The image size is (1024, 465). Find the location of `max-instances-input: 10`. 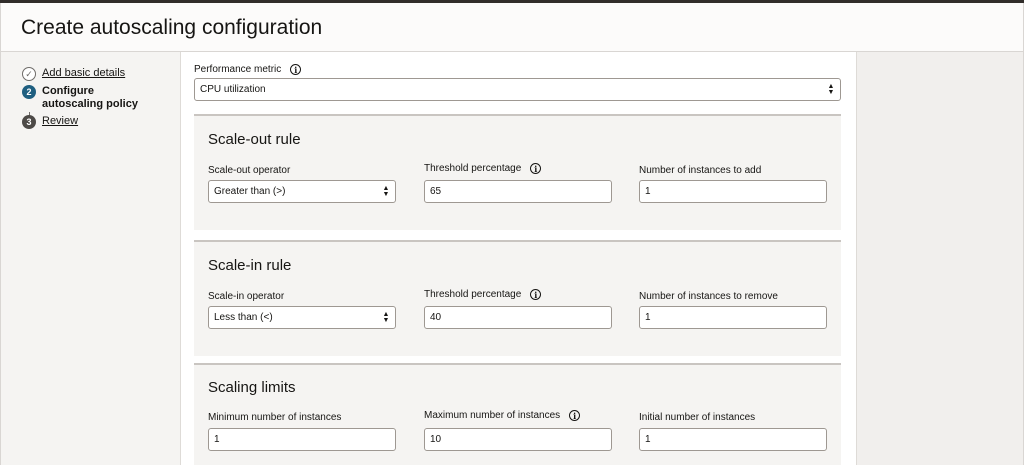

max-instances-input: 10 is located at coordinates (518, 439).